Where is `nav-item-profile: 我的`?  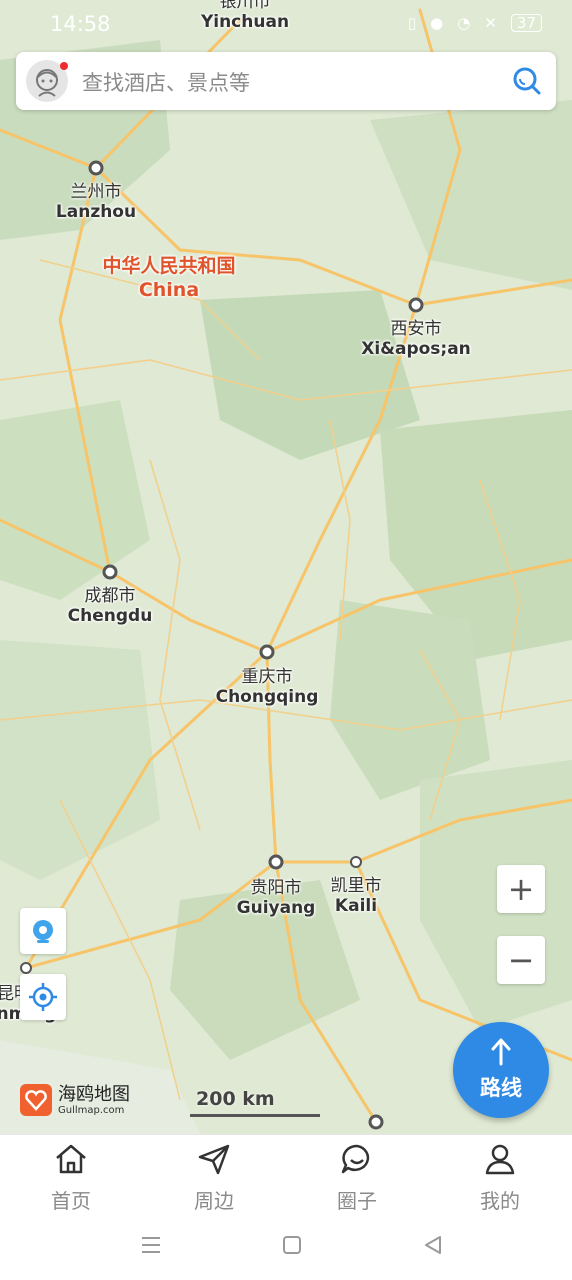 nav-item-profile: 我的 is located at coordinates (500, 1177).